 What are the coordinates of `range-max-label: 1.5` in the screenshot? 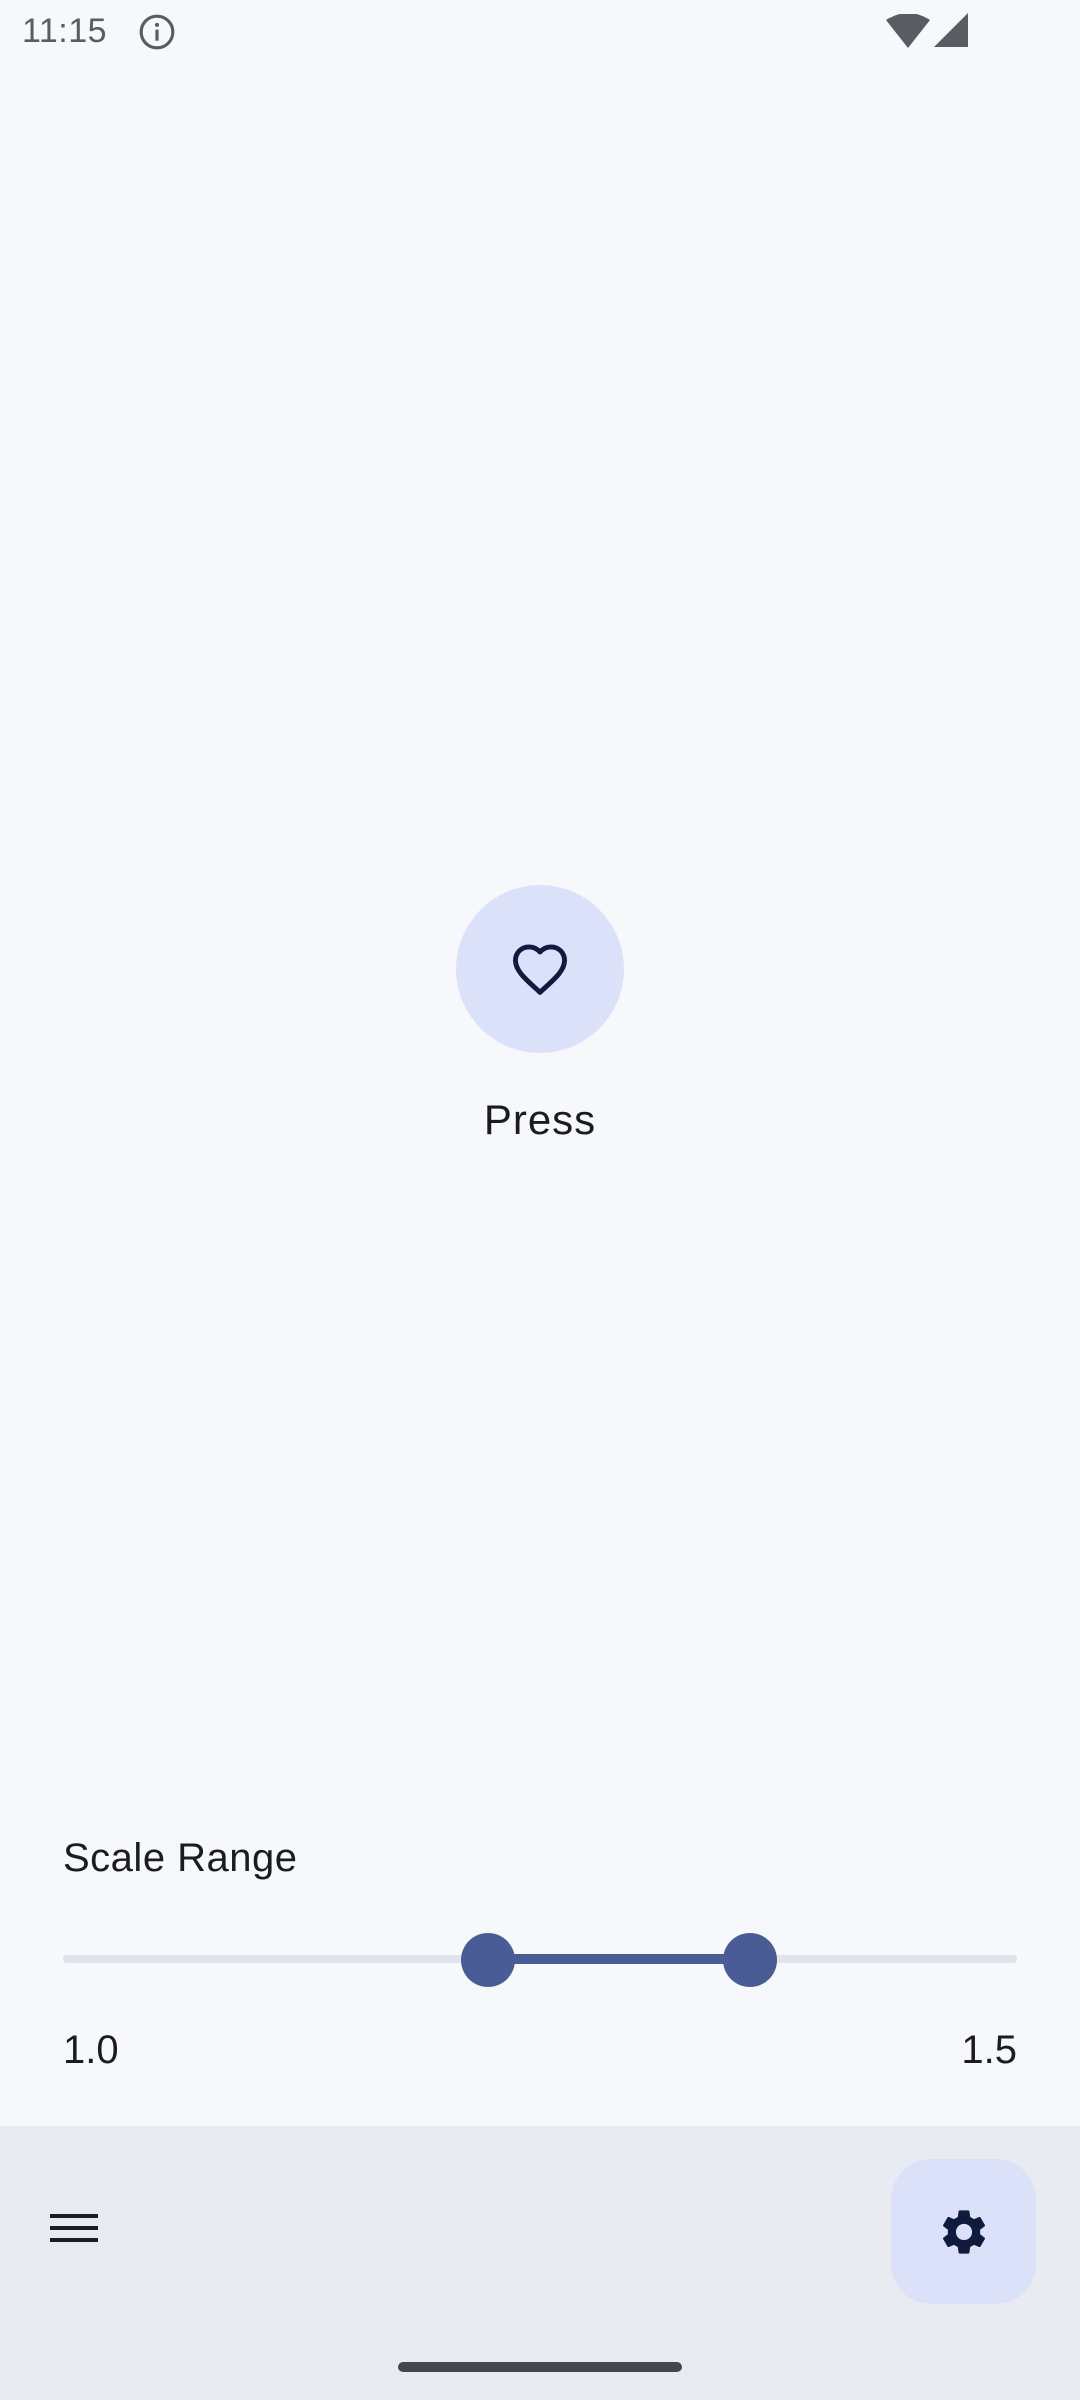 It's located at (989, 2050).